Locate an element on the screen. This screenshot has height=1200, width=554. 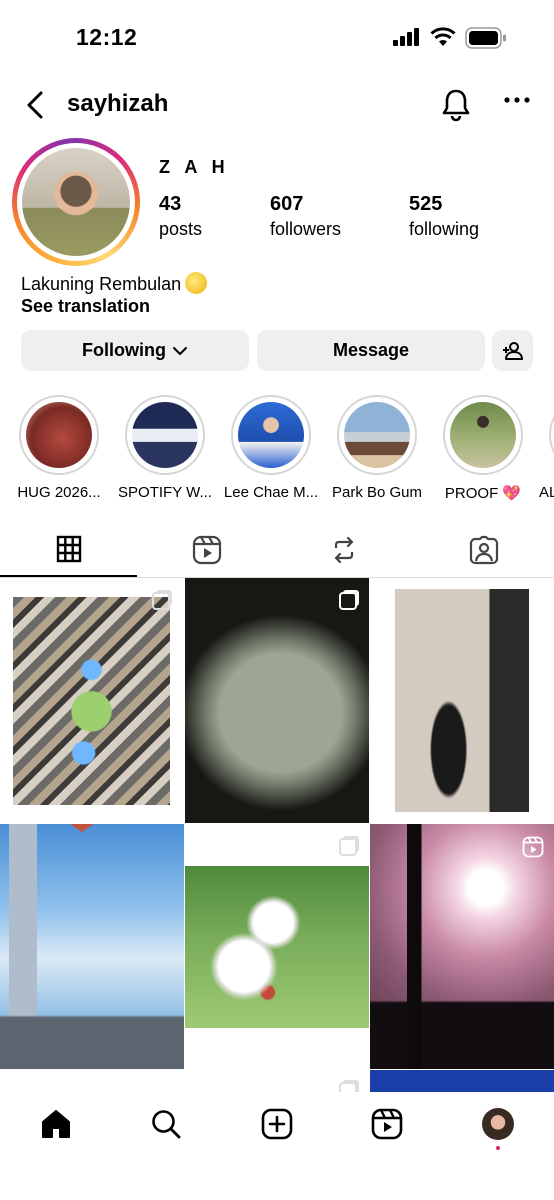
moon-emoji-icon is located at coordinates (196, 283).